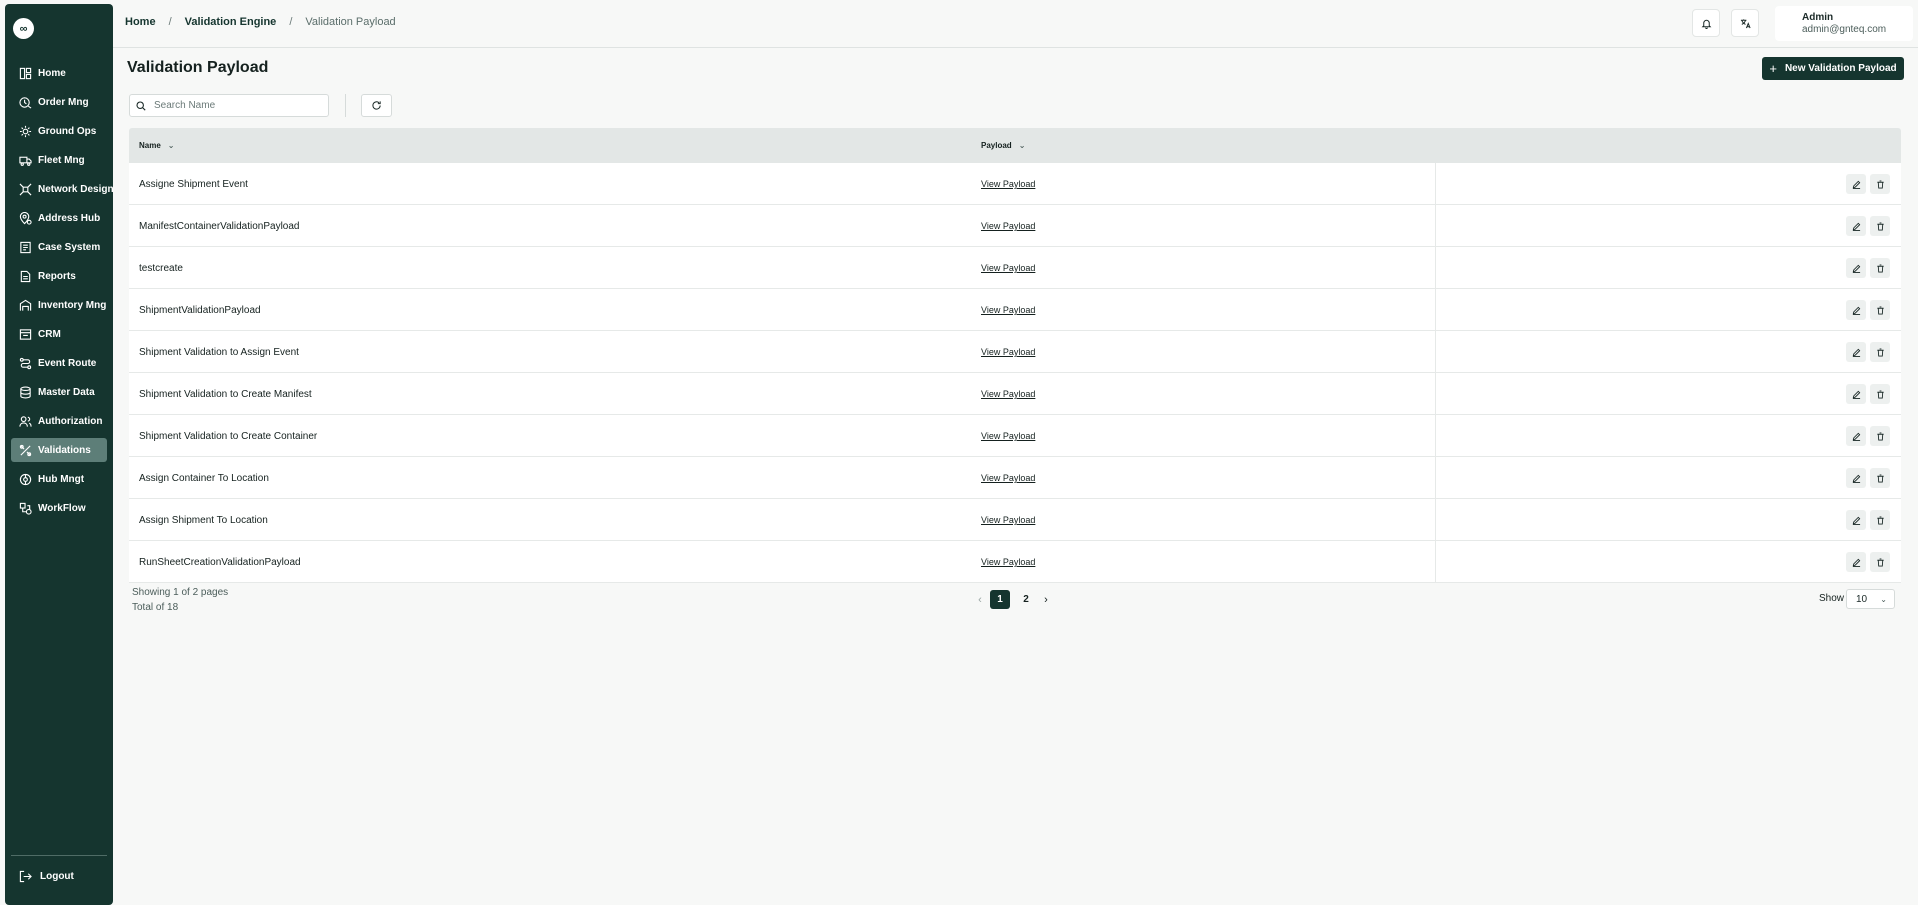 The width and height of the screenshot is (1918, 905). What do you see at coordinates (59, 363) in the screenshot?
I see `sidebar-item-event-route: Event Route` at bounding box center [59, 363].